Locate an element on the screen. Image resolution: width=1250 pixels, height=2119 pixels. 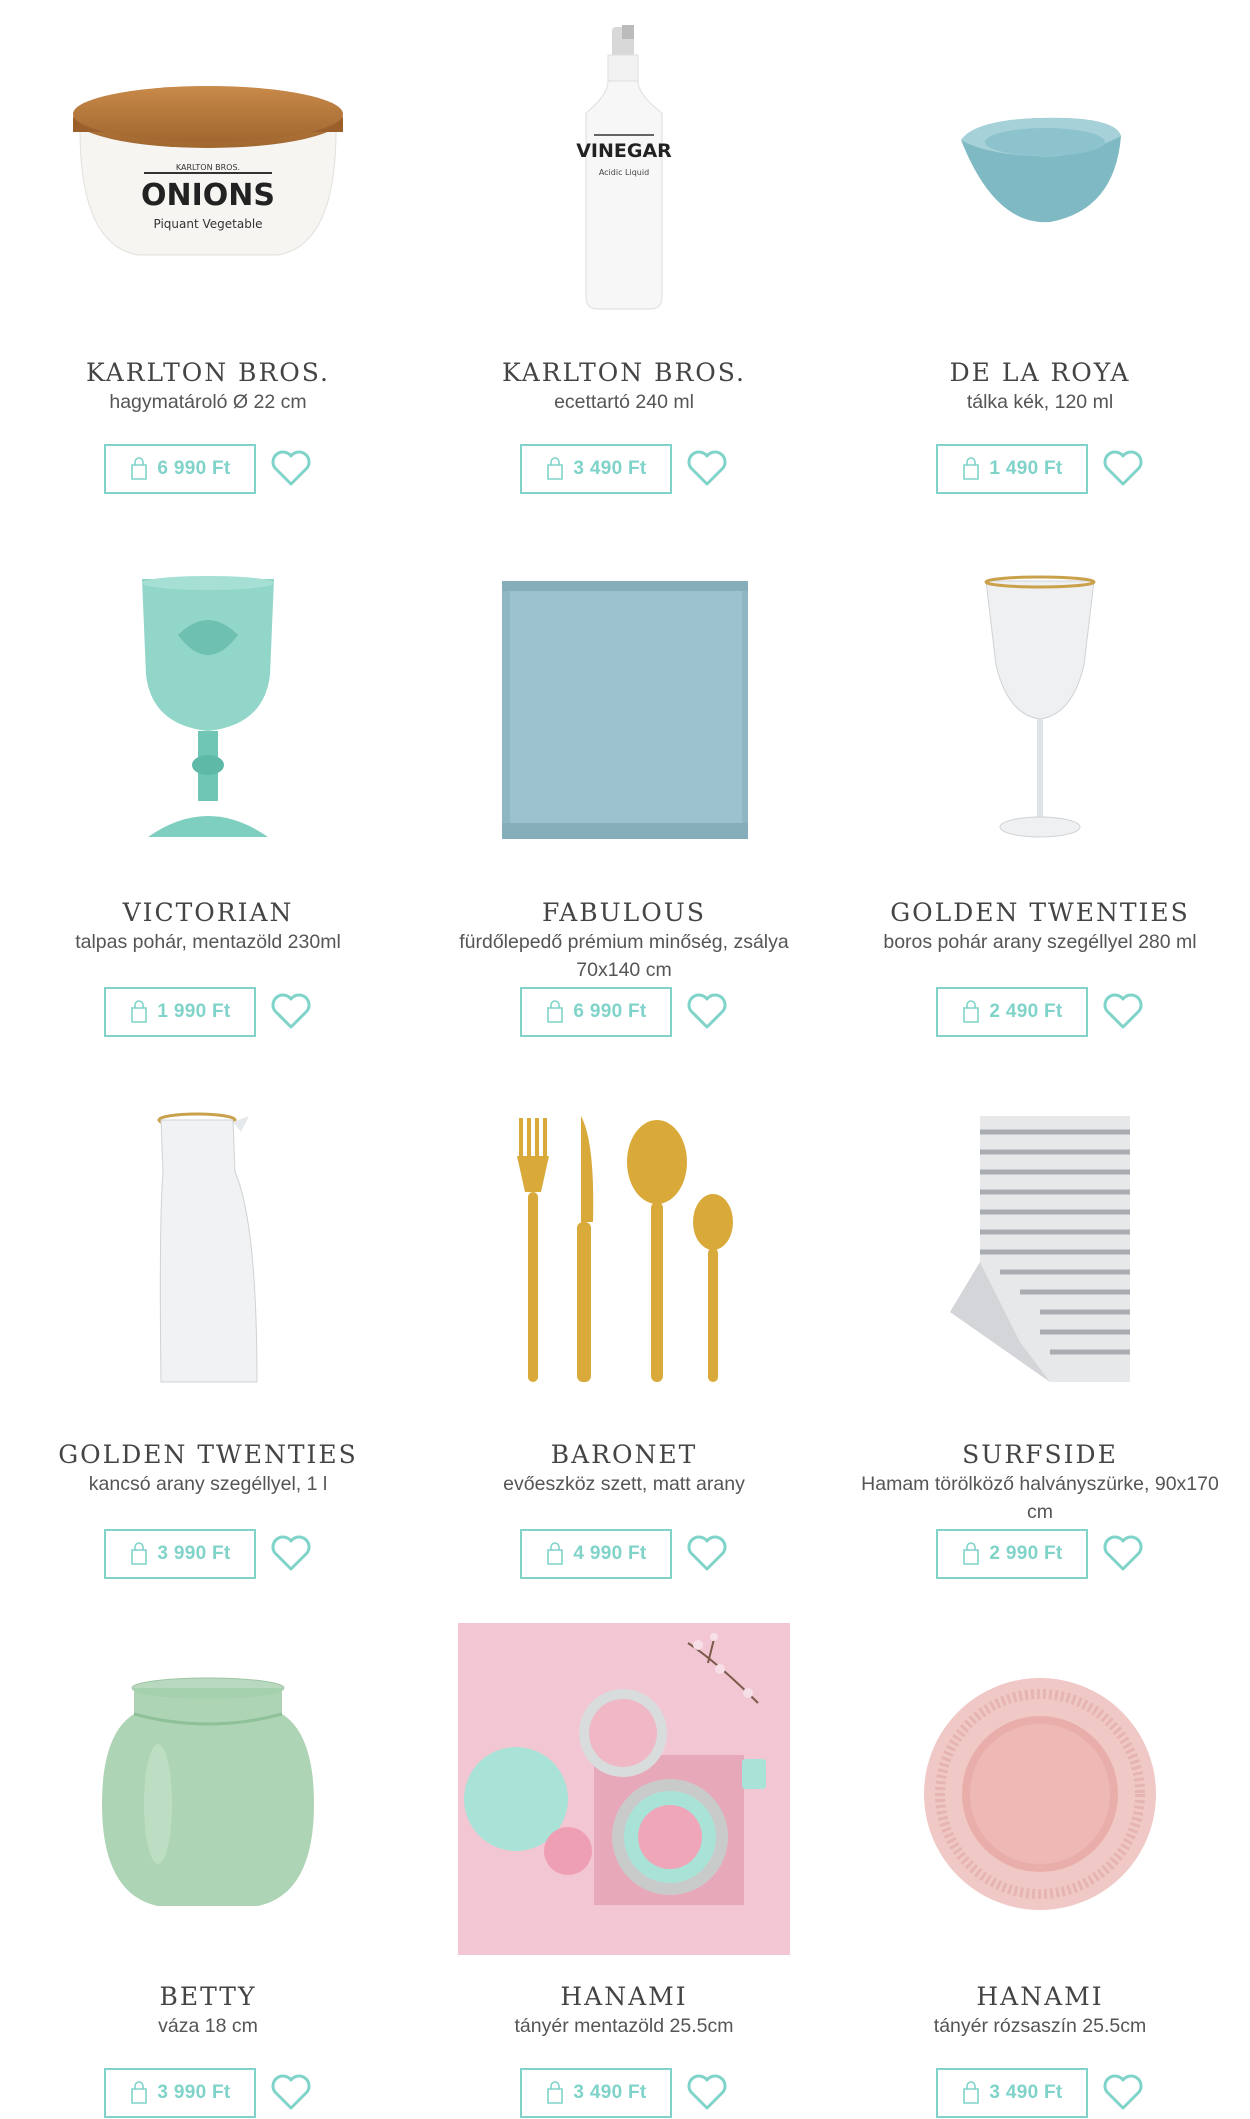
blue-towel-image is located at coordinates (625, 710).